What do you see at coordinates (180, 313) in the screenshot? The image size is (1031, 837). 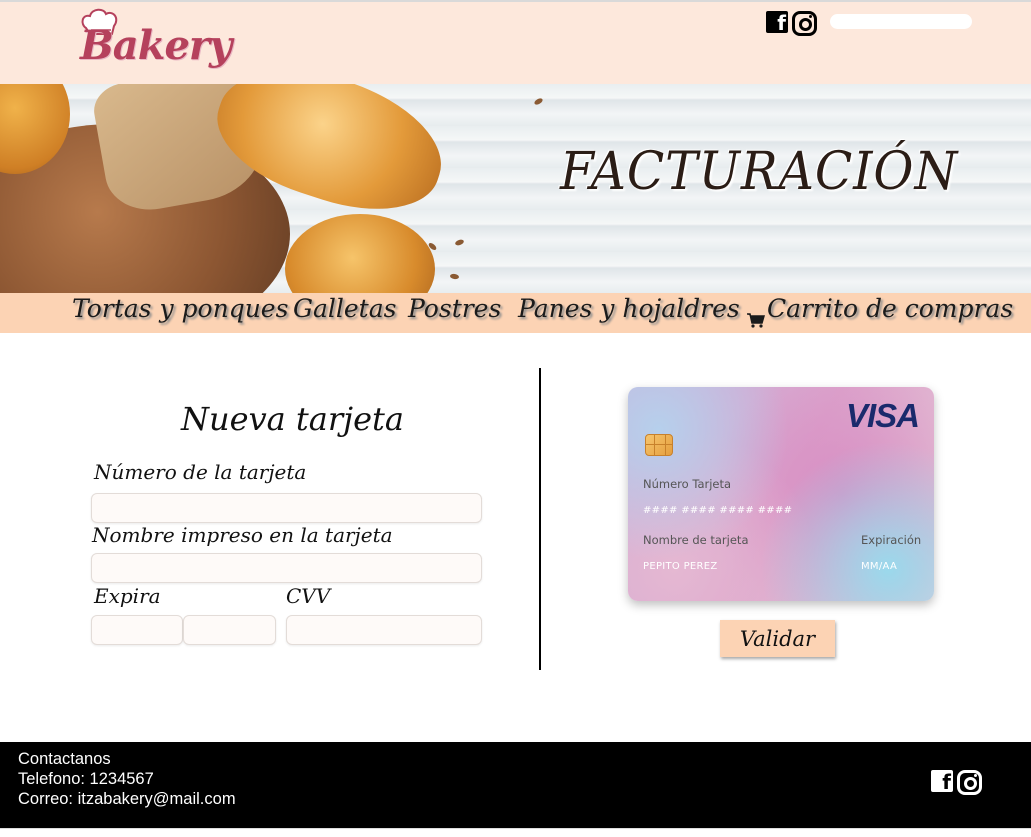 I see `nav-item-tortas: Tortas y ponques` at bounding box center [180, 313].